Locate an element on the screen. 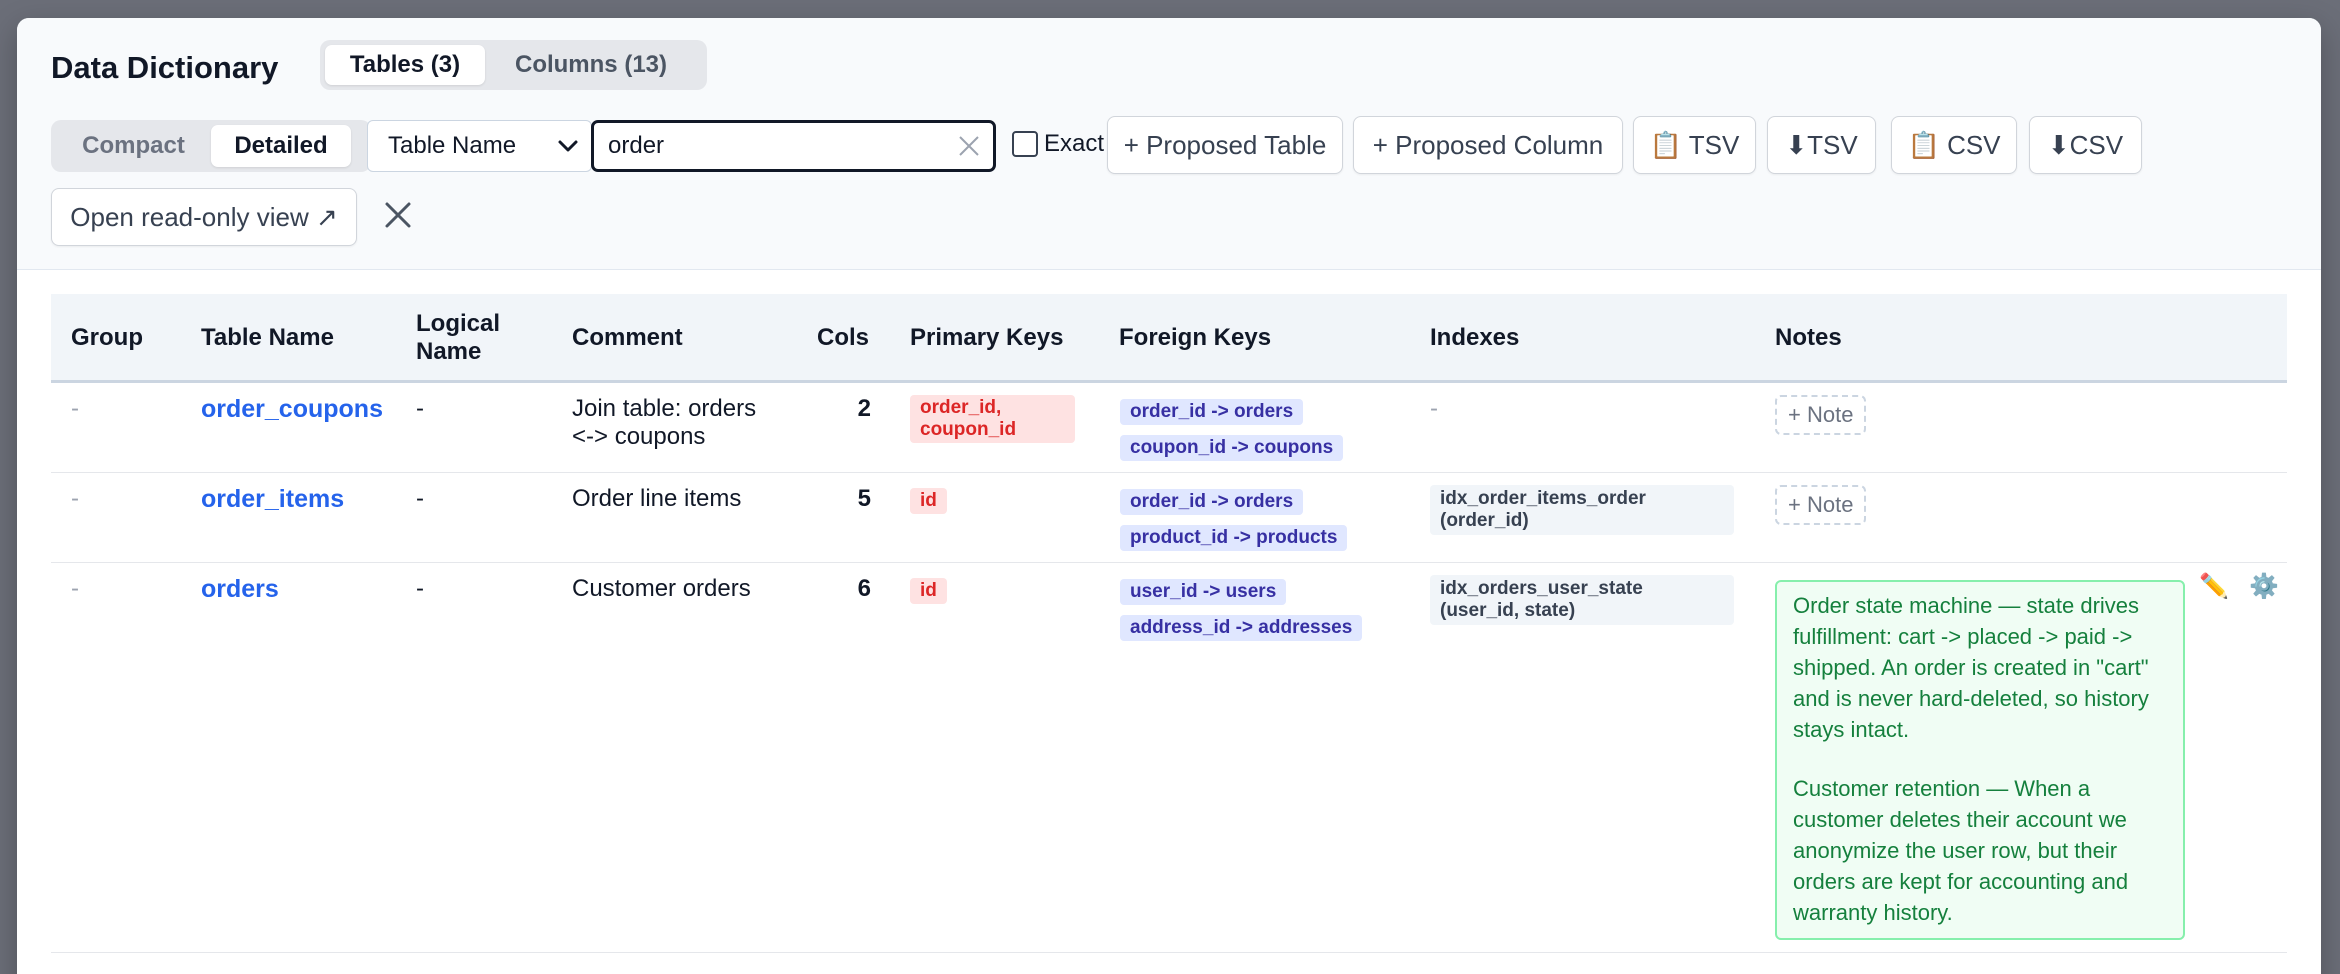 This screenshot has height=974, width=2340. index-badge: idx_orders_user_state (user_id, state) is located at coordinates (1582, 600).